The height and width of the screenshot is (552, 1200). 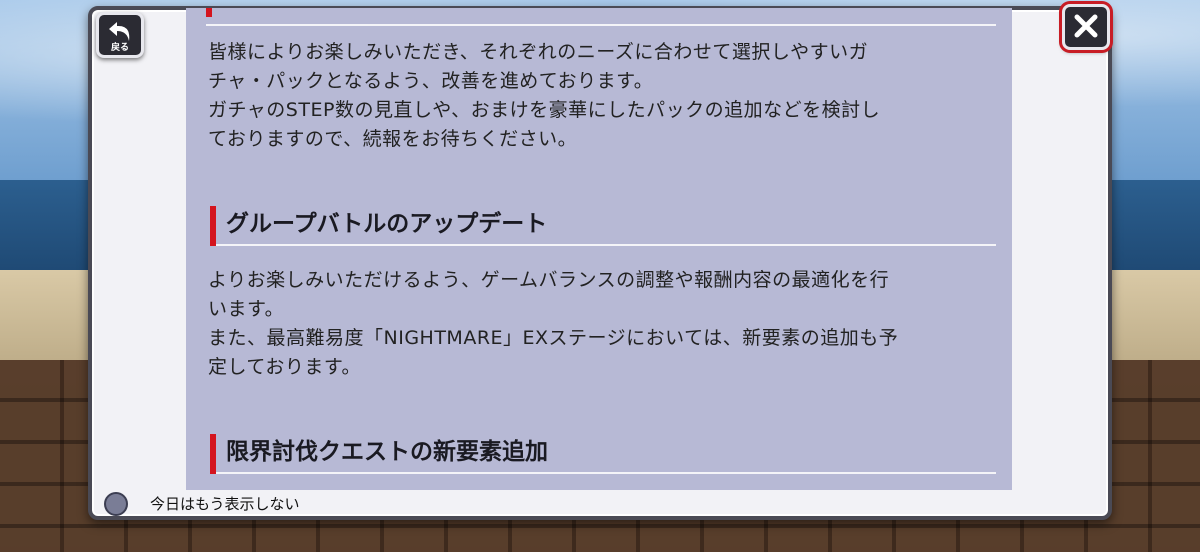 I want to click on section-heading: 限界討伐クエストの新要素追加, so click(x=603, y=454).